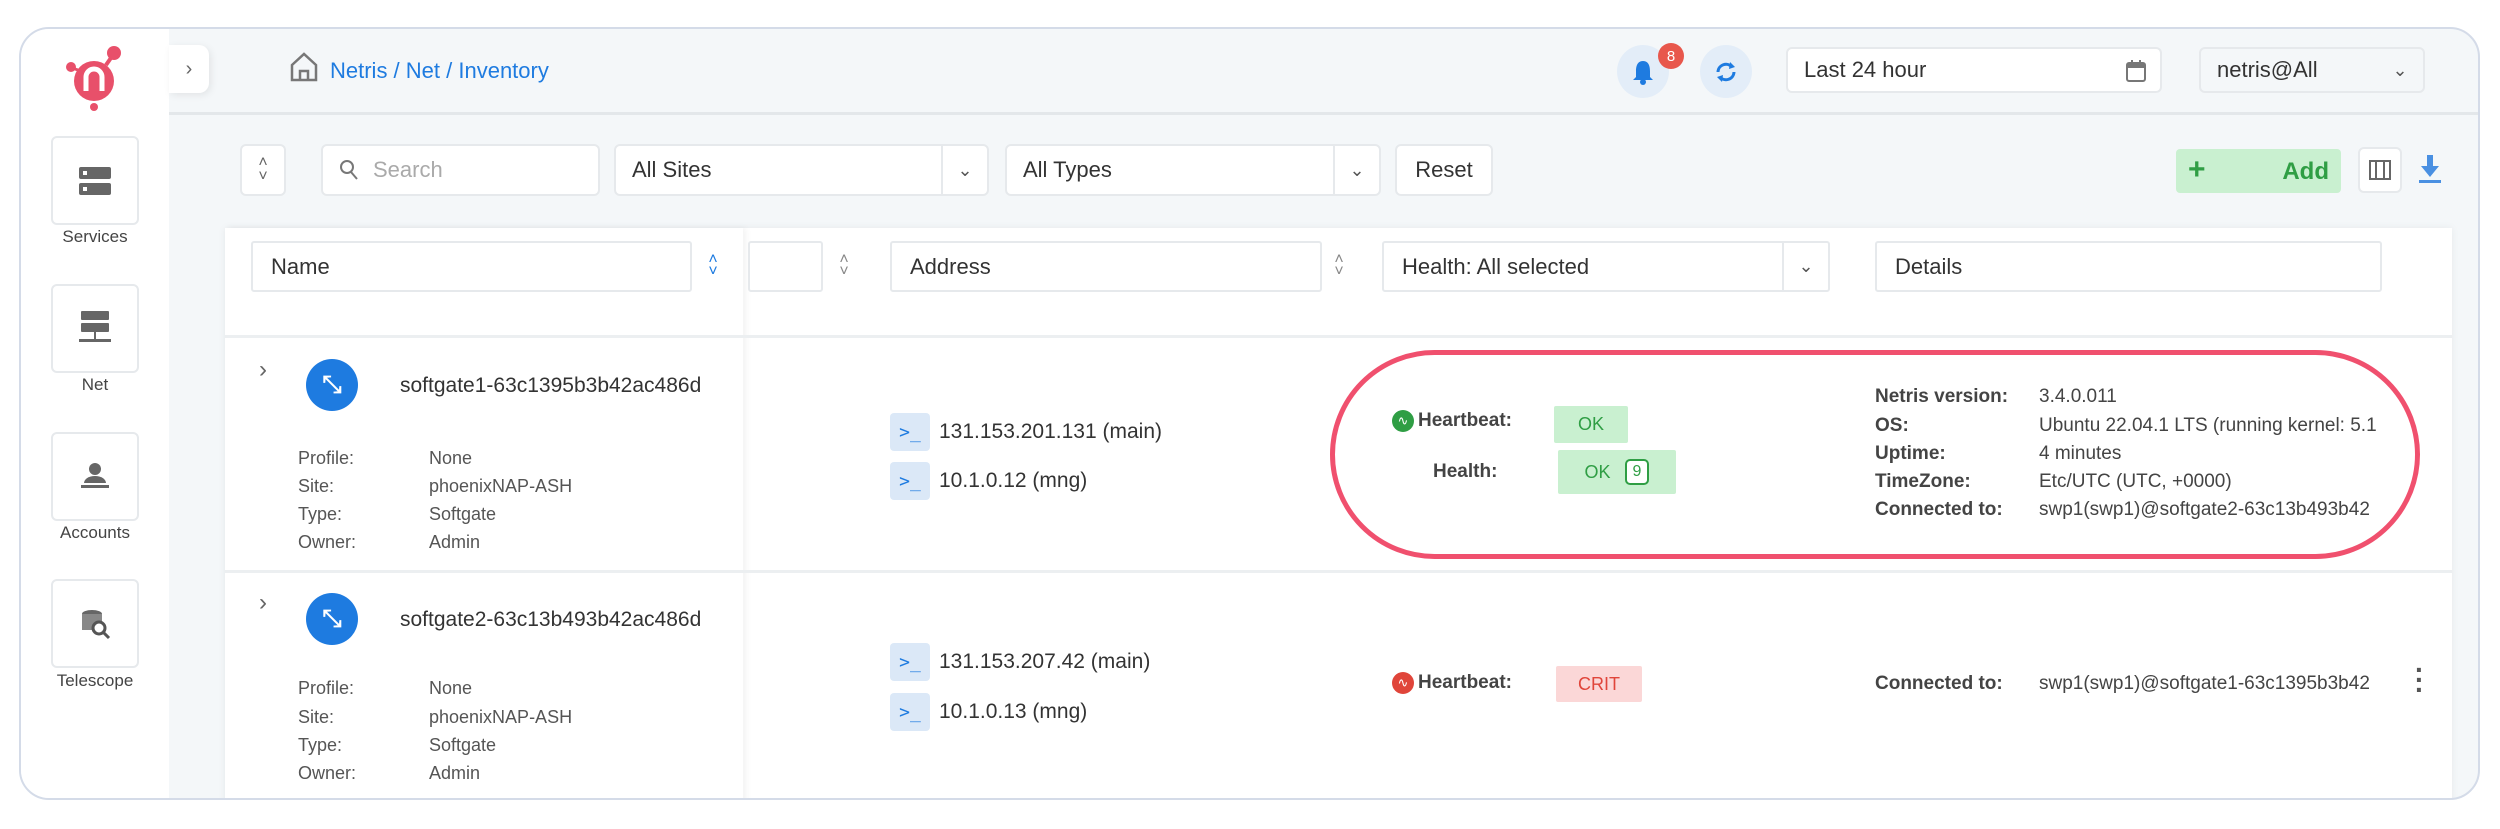 This screenshot has width=2500, height=829. I want to click on sidebar-item-net, so click(95, 328).